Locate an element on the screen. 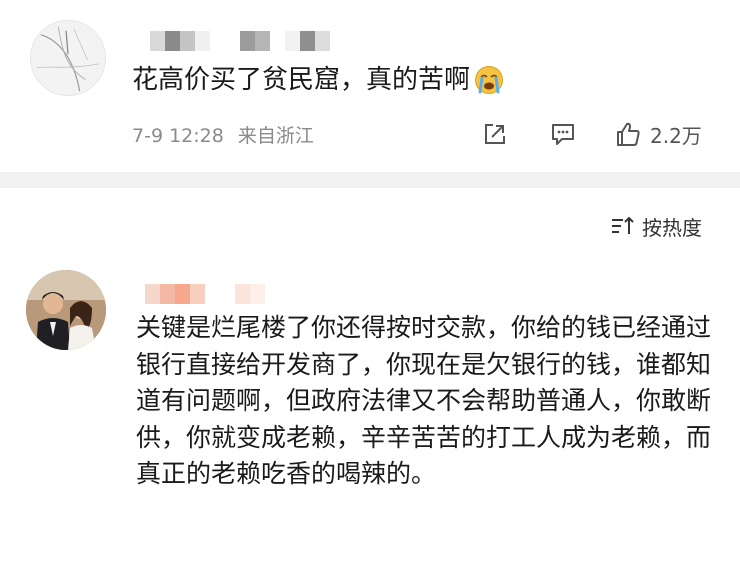 The image size is (740, 563). post-time: 7-9 12:28 is located at coordinates (178, 136).